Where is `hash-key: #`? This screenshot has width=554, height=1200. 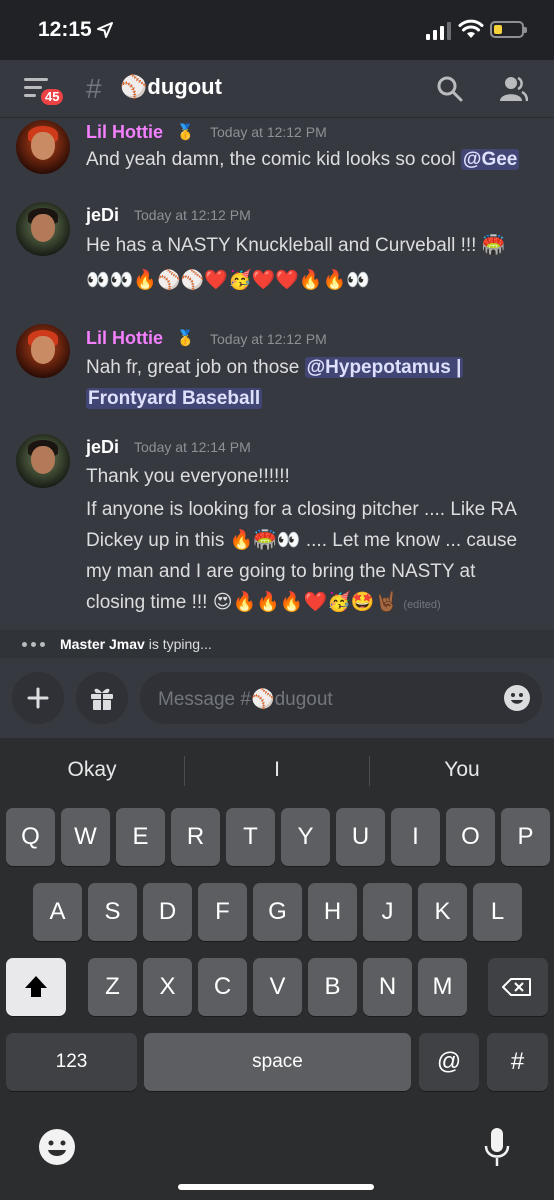
hash-key: # is located at coordinates (517, 1062).